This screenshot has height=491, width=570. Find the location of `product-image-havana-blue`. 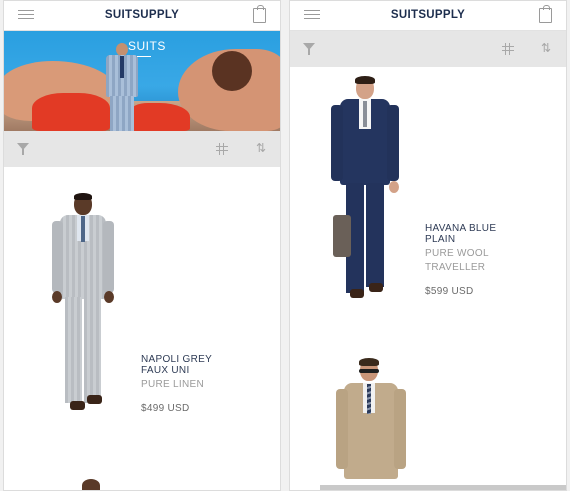

product-image-havana-blue is located at coordinates (370, 189).